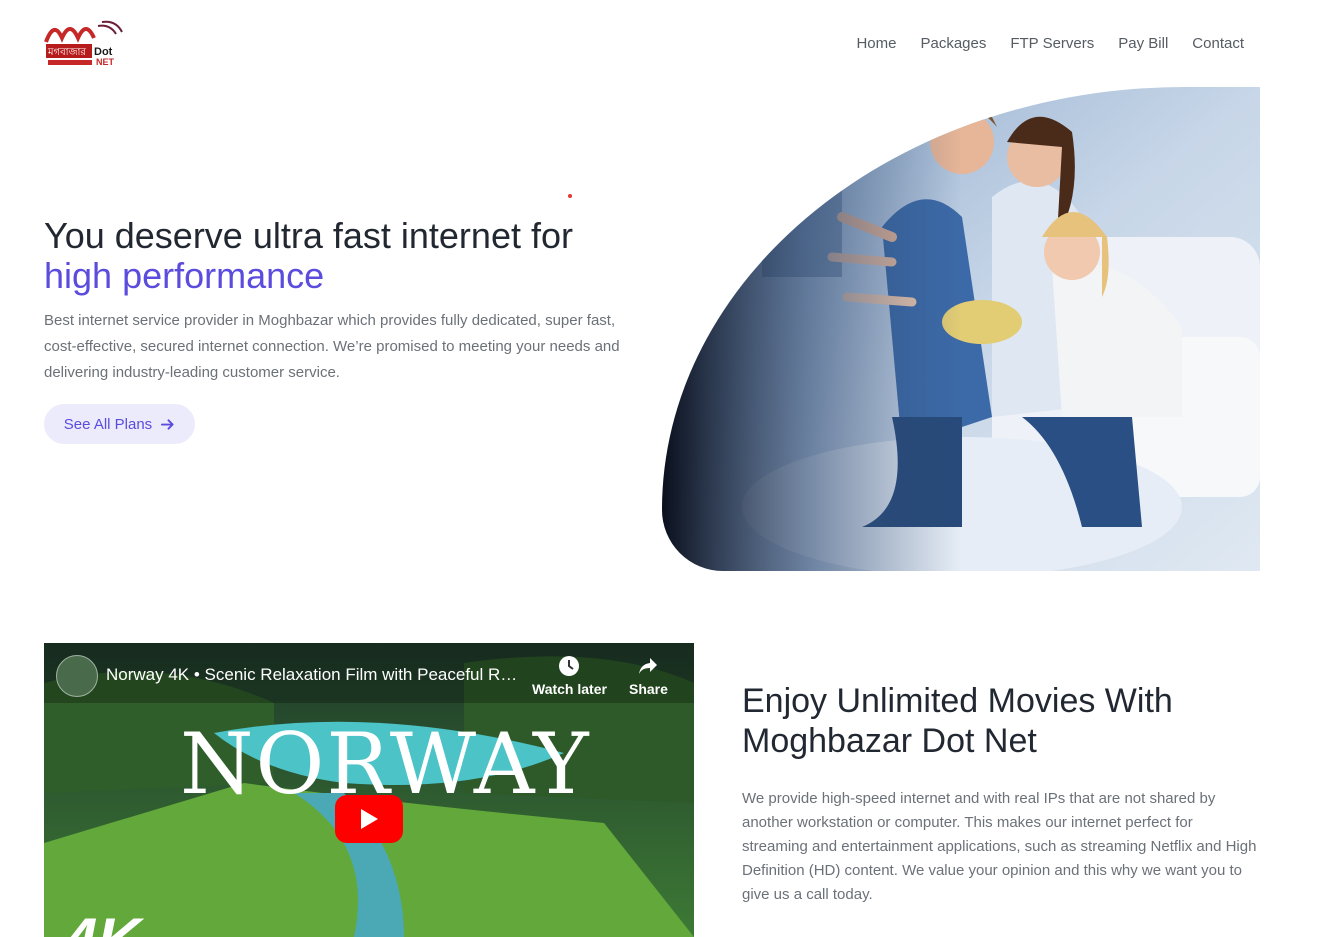  What do you see at coordinates (108, 424) in the screenshot?
I see `cta-label: See All Plans` at bounding box center [108, 424].